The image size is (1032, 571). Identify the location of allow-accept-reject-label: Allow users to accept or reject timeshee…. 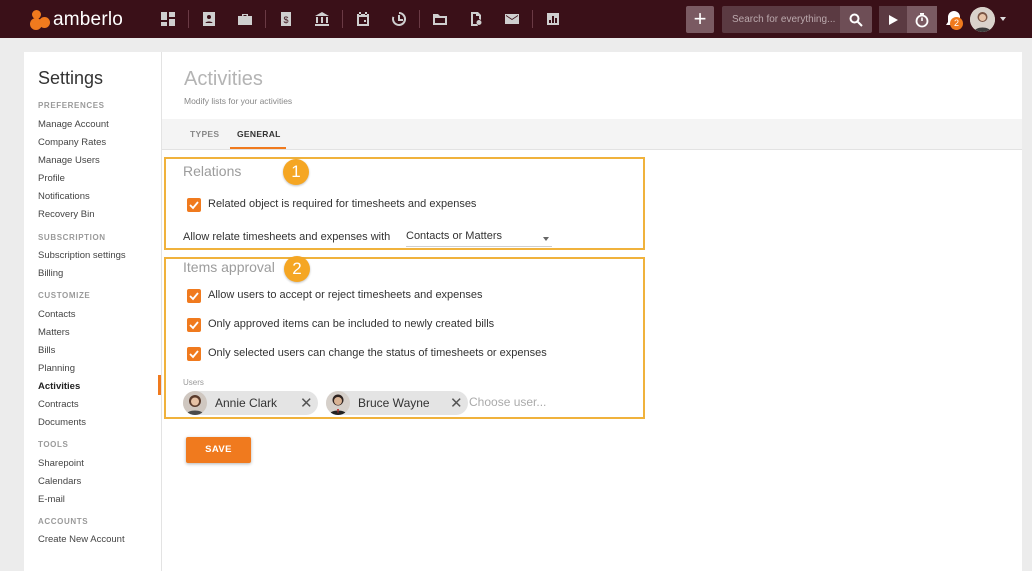
(345, 295).